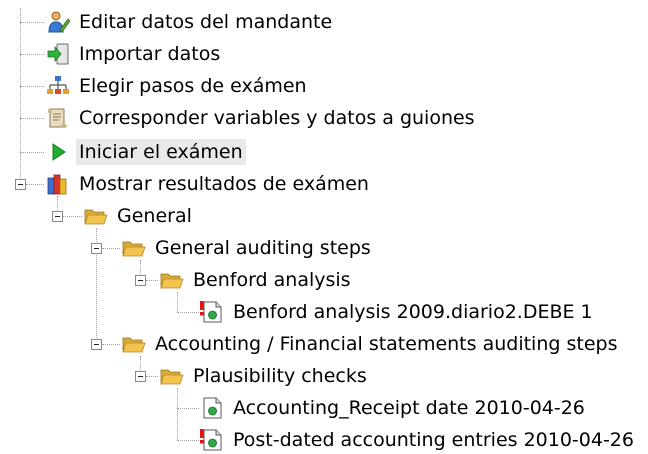 The width and height of the screenshot is (648, 454). Describe the element at coordinates (212, 408) in the screenshot. I see `document-icon` at that location.